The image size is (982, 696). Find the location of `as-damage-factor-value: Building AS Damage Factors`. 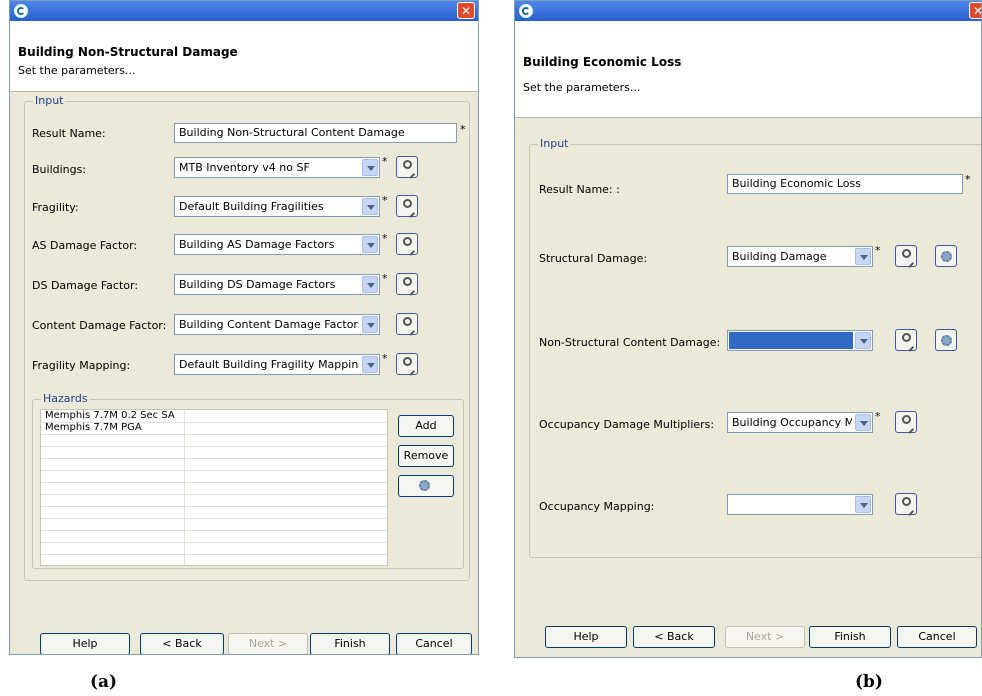

as-damage-factor-value: Building AS Damage Factors is located at coordinates (257, 244).